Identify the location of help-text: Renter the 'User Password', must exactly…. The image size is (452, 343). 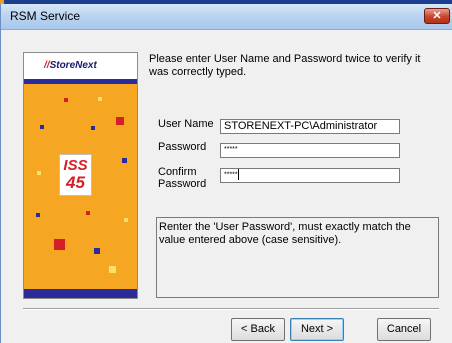
(285, 233).